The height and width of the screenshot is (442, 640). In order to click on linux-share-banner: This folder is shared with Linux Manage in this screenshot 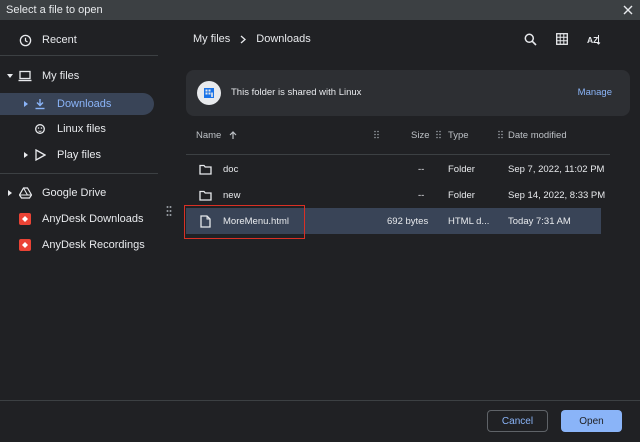, I will do `click(408, 93)`.